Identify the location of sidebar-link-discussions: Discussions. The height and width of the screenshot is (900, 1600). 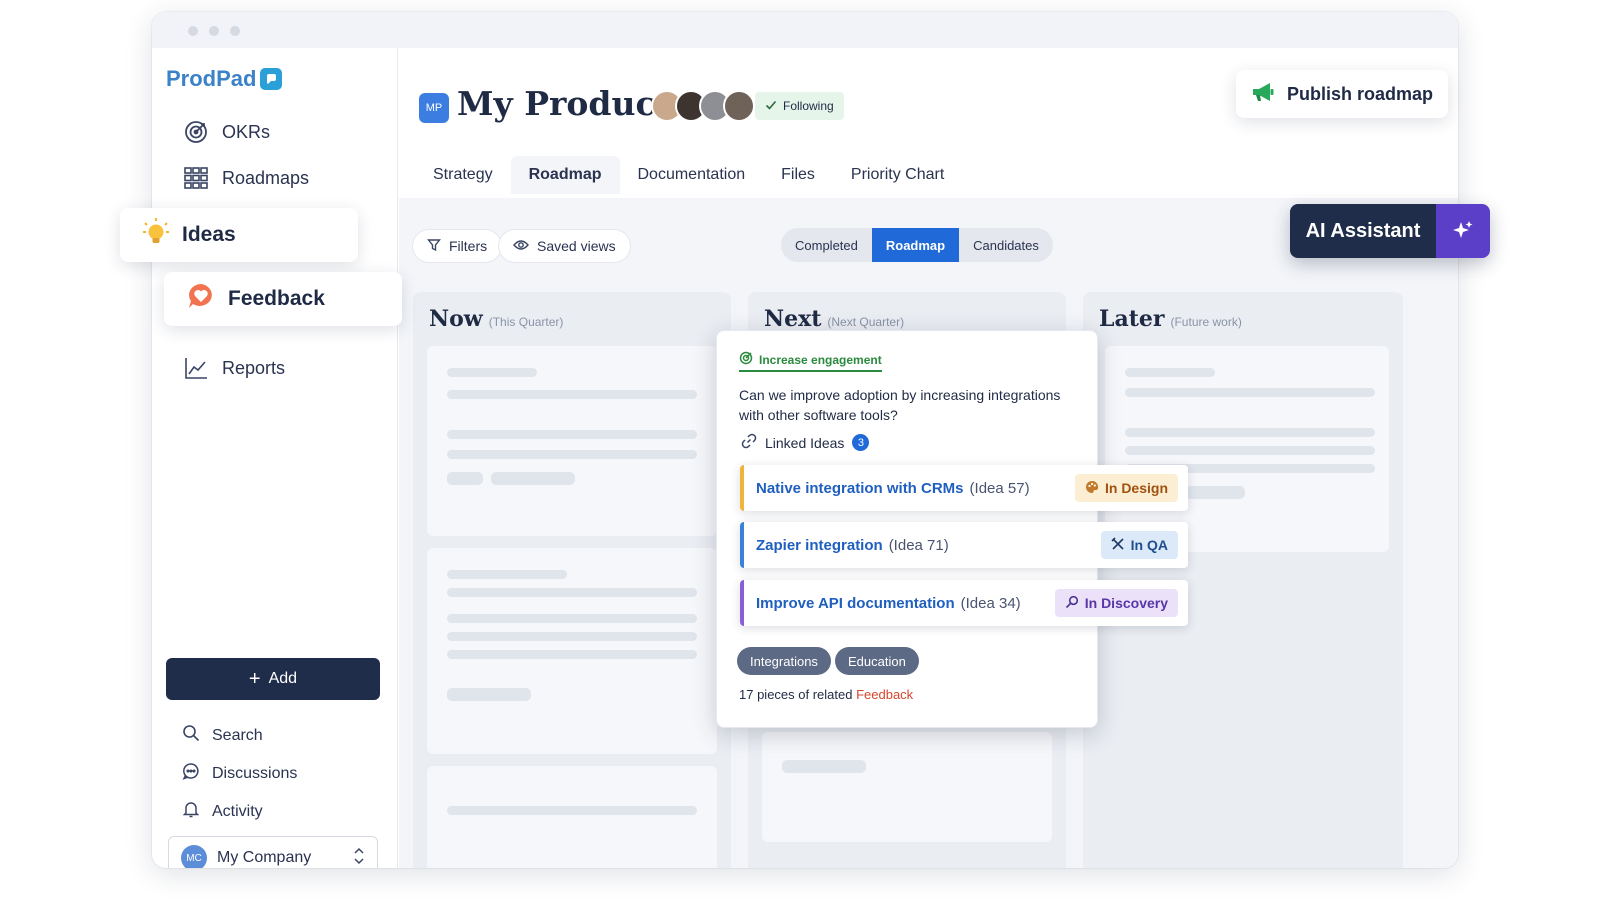
(239, 773).